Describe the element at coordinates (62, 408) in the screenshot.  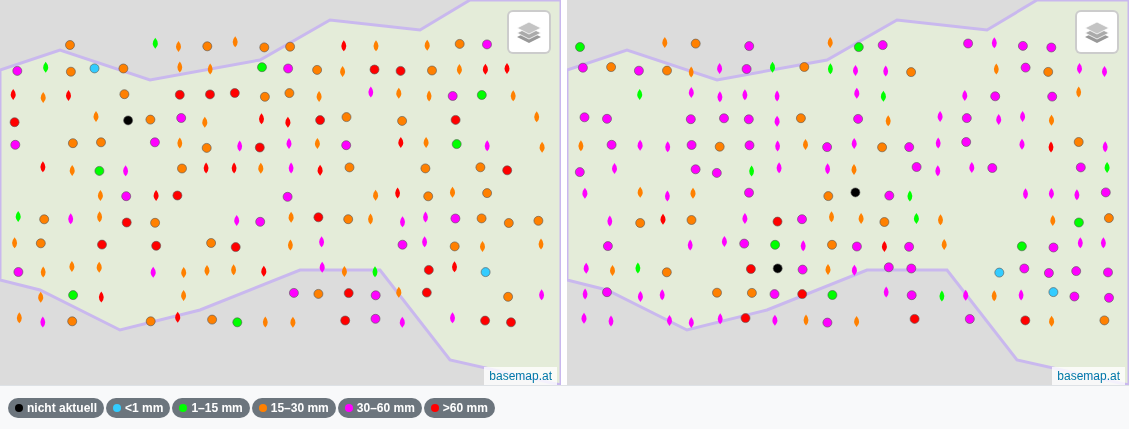
I see `legend-label: nicht aktuell` at that location.